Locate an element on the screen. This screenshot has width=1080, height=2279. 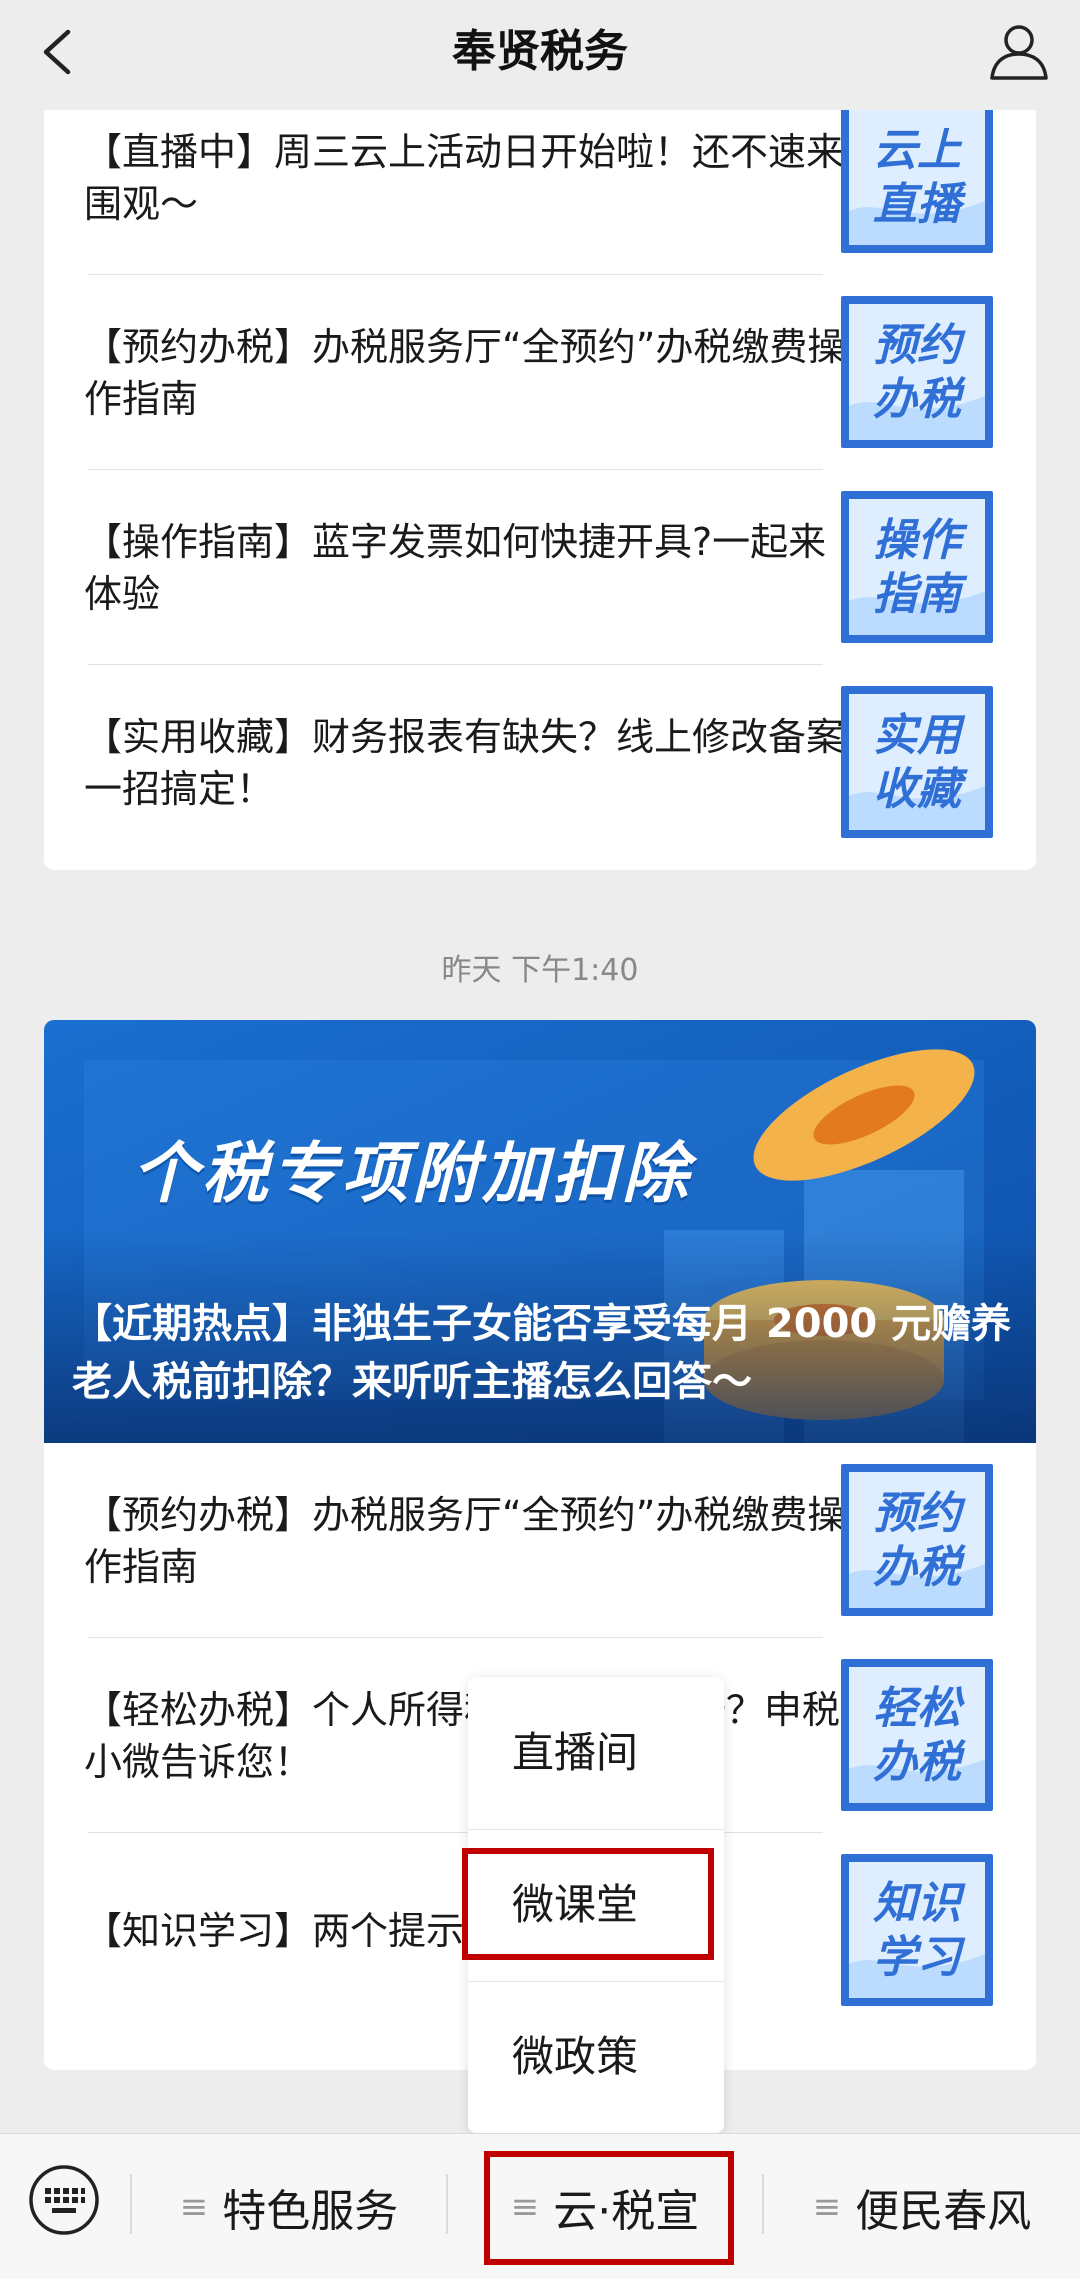
thumbnail-graphic: 轻松办税 is located at coordinates (917, 1735).